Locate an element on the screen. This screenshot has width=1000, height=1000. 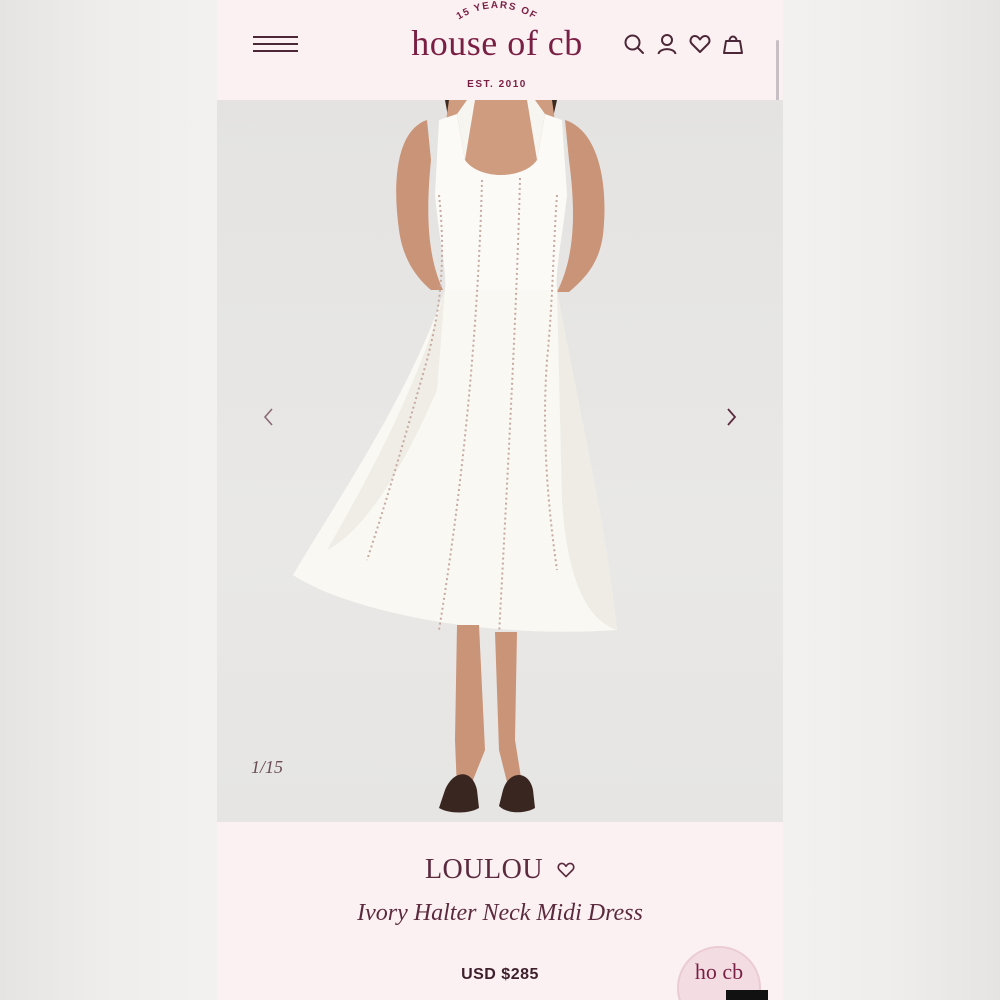
menu-button is located at coordinates (275, 44).